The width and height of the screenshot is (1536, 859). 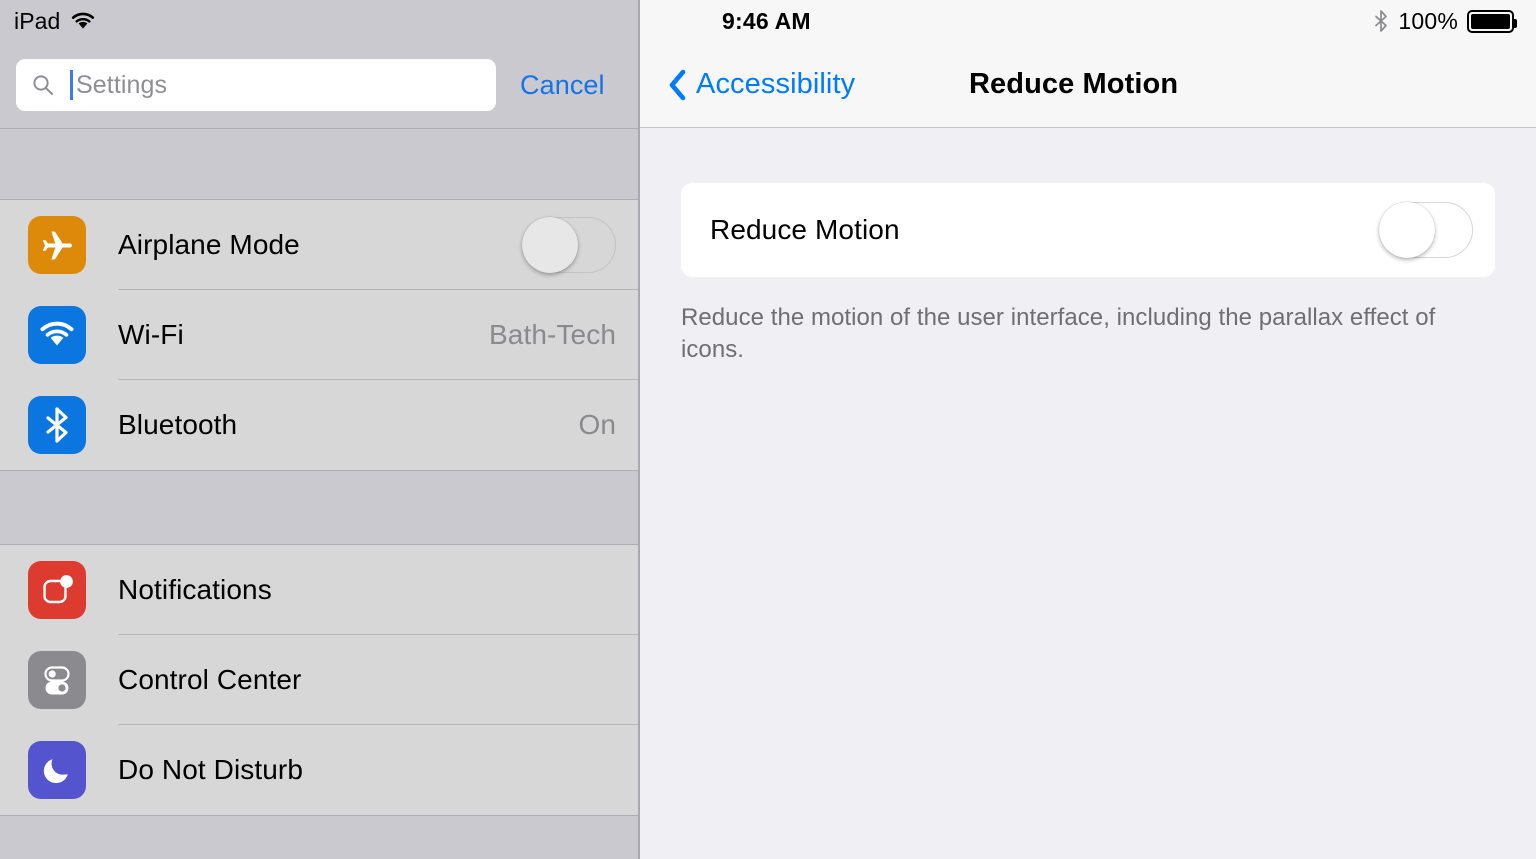 I want to click on sidebar-group-gap-top, so click(x=319, y=164).